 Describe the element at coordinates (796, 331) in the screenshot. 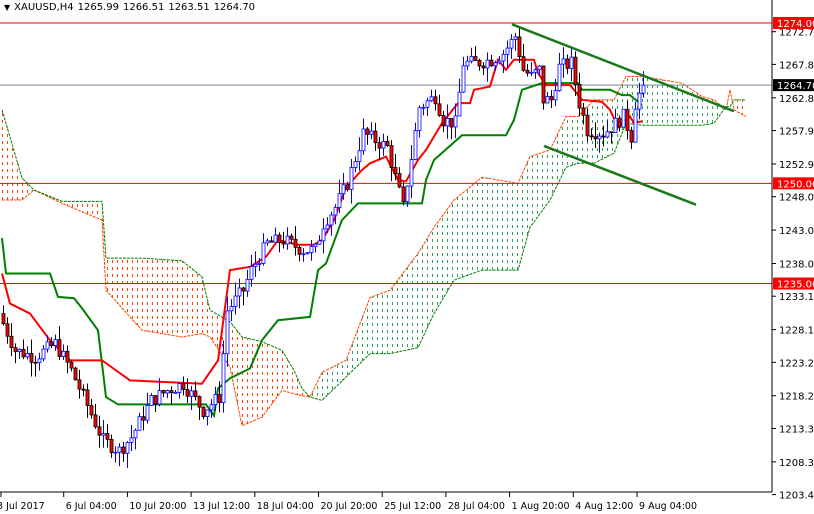

I see `price-tick-label: 1228.10` at that location.